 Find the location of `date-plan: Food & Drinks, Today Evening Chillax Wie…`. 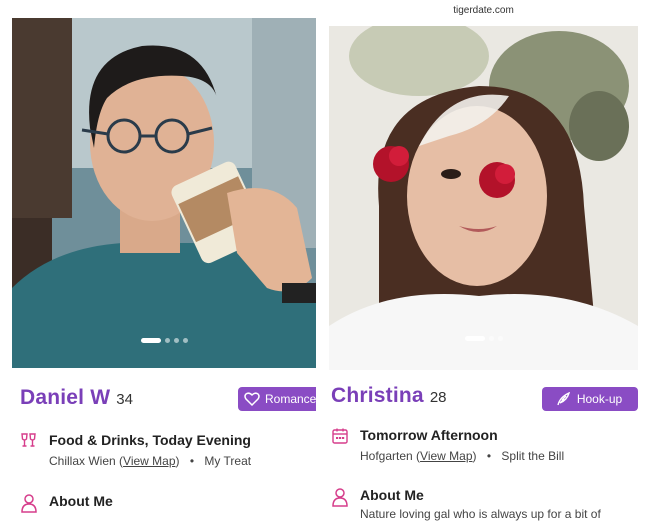

date-plan: Food & Drinks, Today Evening Chillax Wie… is located at coordinates (135, 450).